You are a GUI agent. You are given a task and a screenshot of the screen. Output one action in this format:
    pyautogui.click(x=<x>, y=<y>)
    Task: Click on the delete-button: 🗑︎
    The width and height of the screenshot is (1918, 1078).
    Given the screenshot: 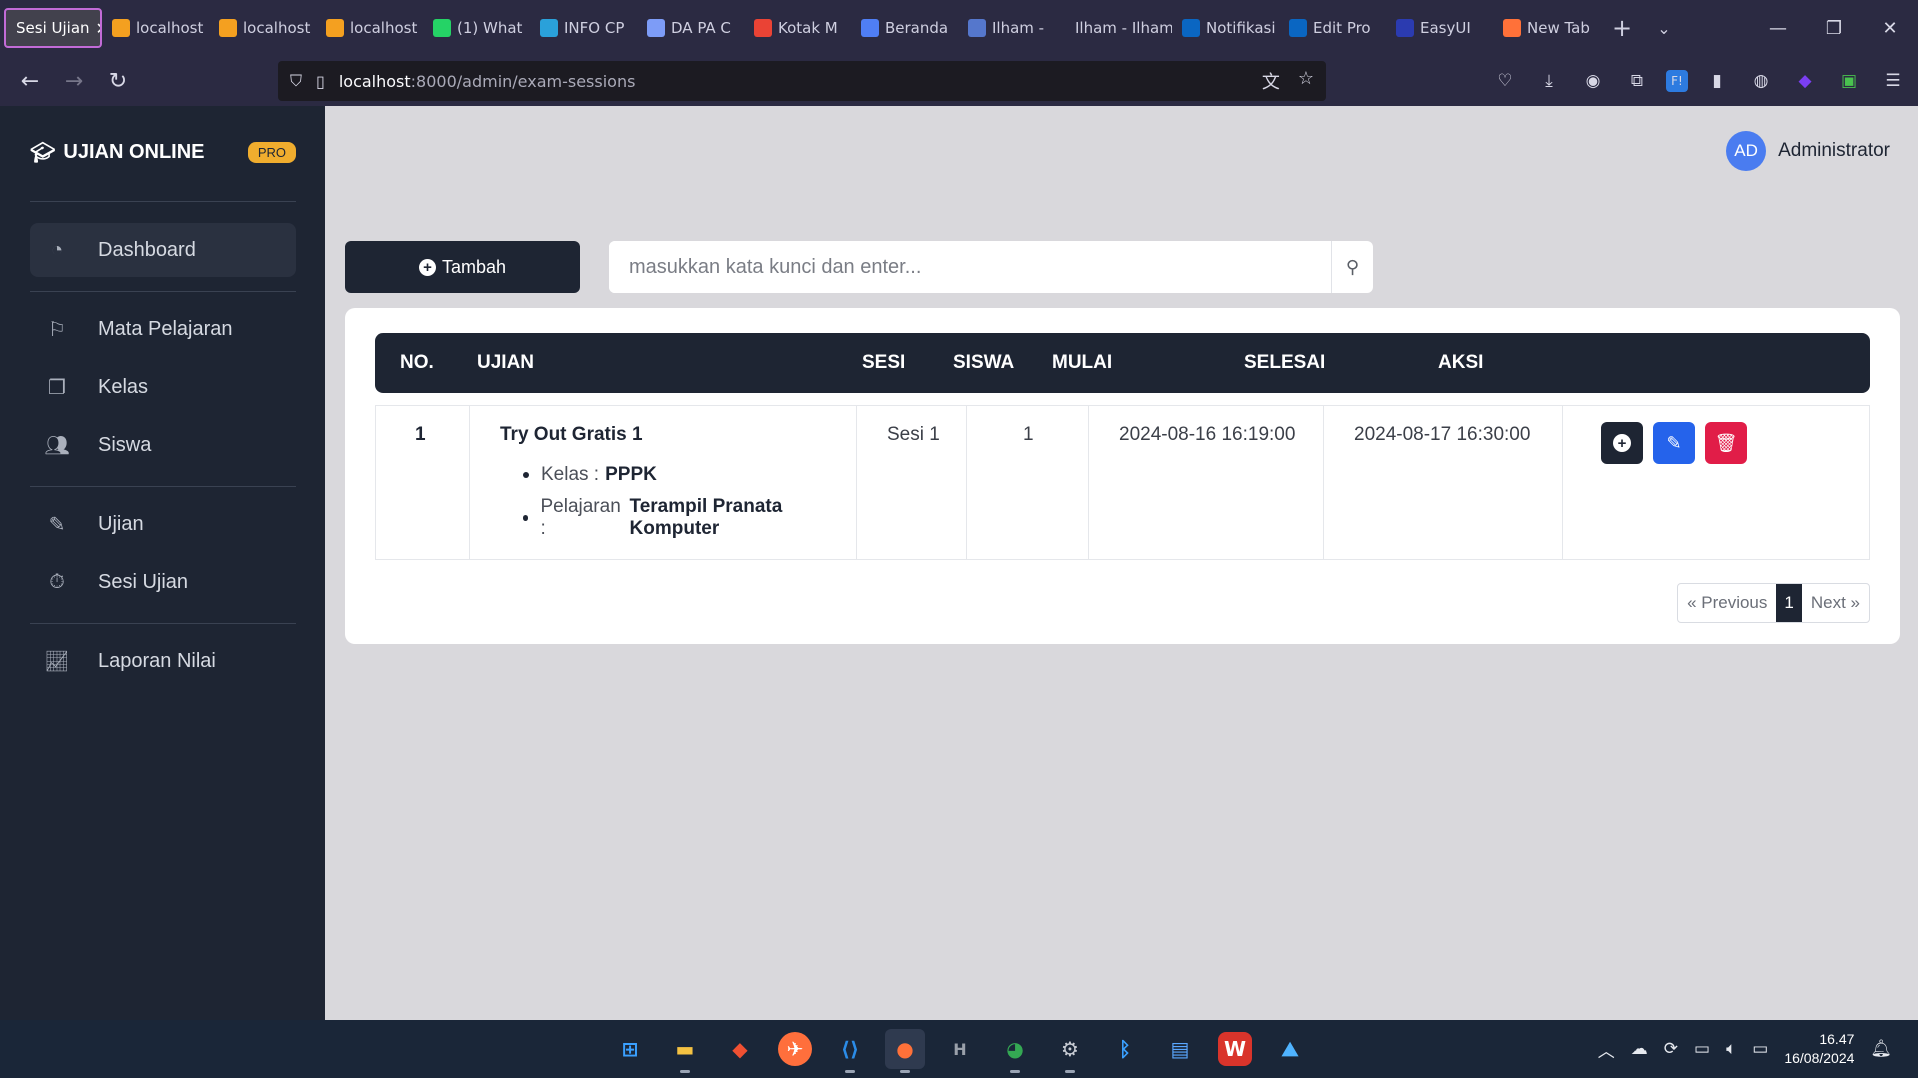 What is the action you would take?
    pyautogui.click(x=1726, y=443)
    